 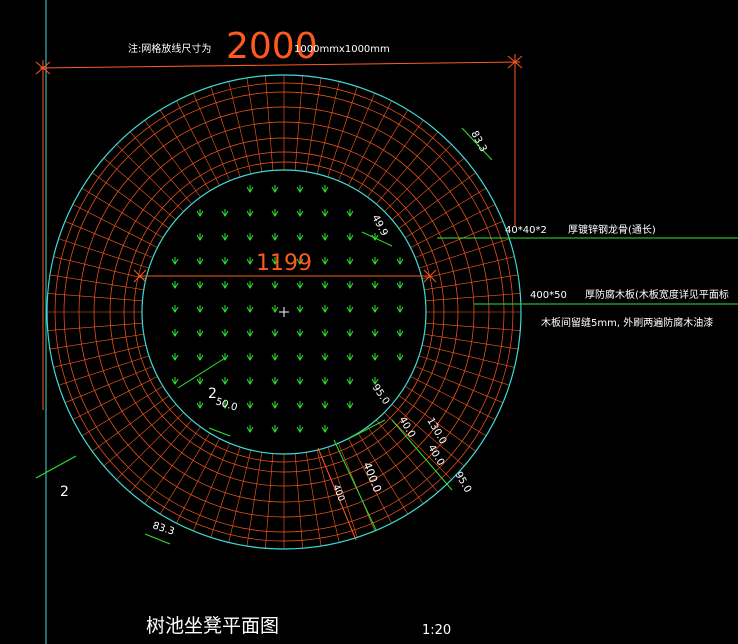 I want to click on grid-note-label: 注:网格放线尺寸为, so click(x=169, y=48).